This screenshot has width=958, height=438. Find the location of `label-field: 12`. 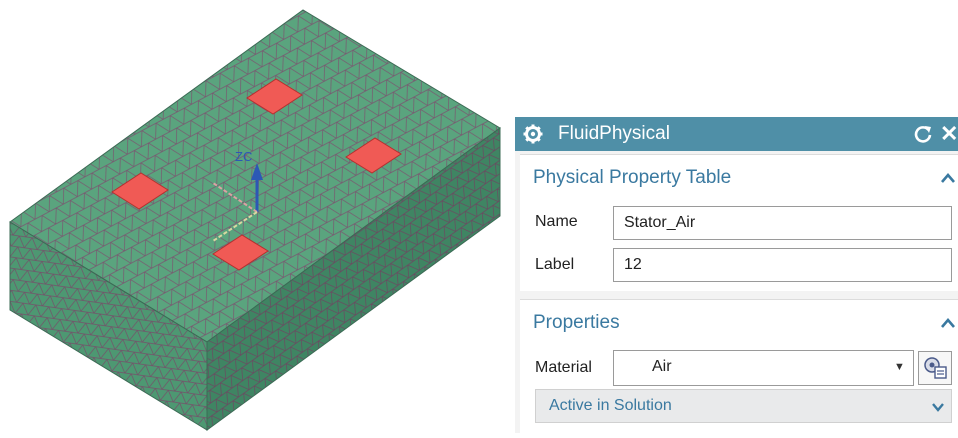

label-field: 12 is located at coordinates (782, 265).